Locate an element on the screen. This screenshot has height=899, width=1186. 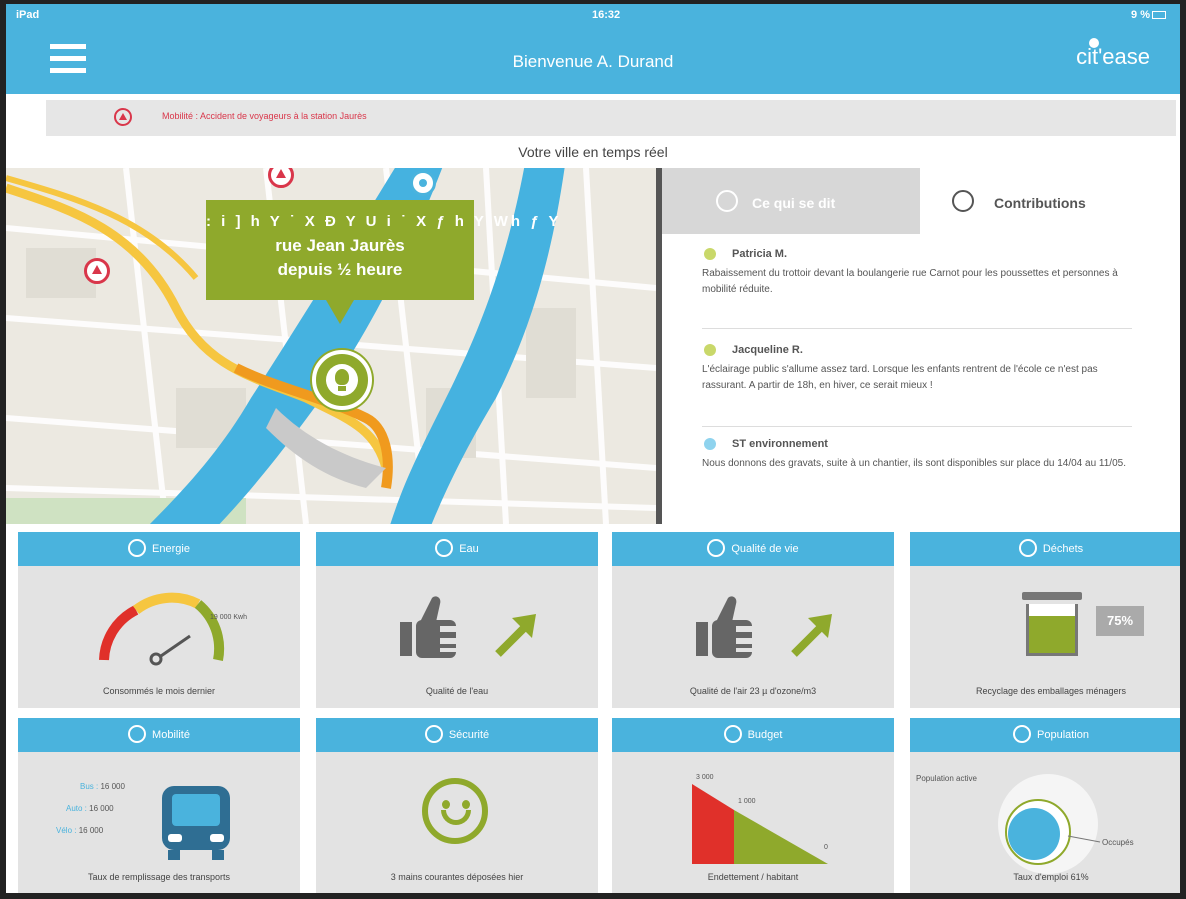
info-marker-icon is located at coordinates (423, 183).